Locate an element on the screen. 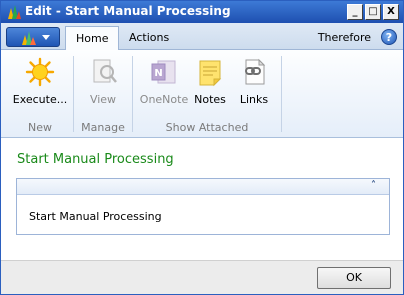 The height and width of the screenshot is (295, 404). view-label: View is located at coordinates (103, 99).